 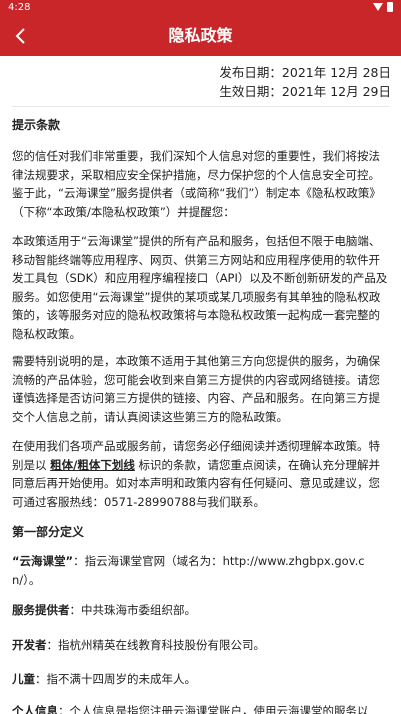 I want to click on status-bar: 4:28, so click(x=200, y=8).